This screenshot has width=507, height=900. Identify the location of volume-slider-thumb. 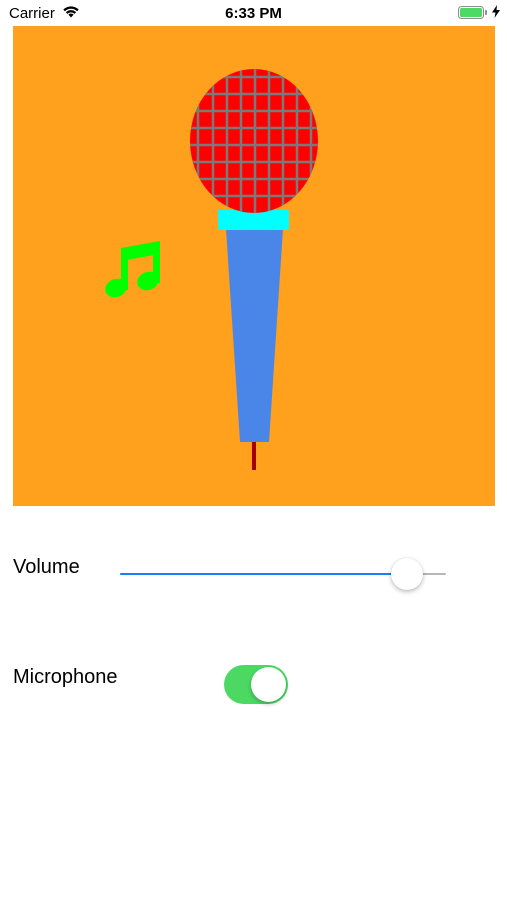
(406, 574).